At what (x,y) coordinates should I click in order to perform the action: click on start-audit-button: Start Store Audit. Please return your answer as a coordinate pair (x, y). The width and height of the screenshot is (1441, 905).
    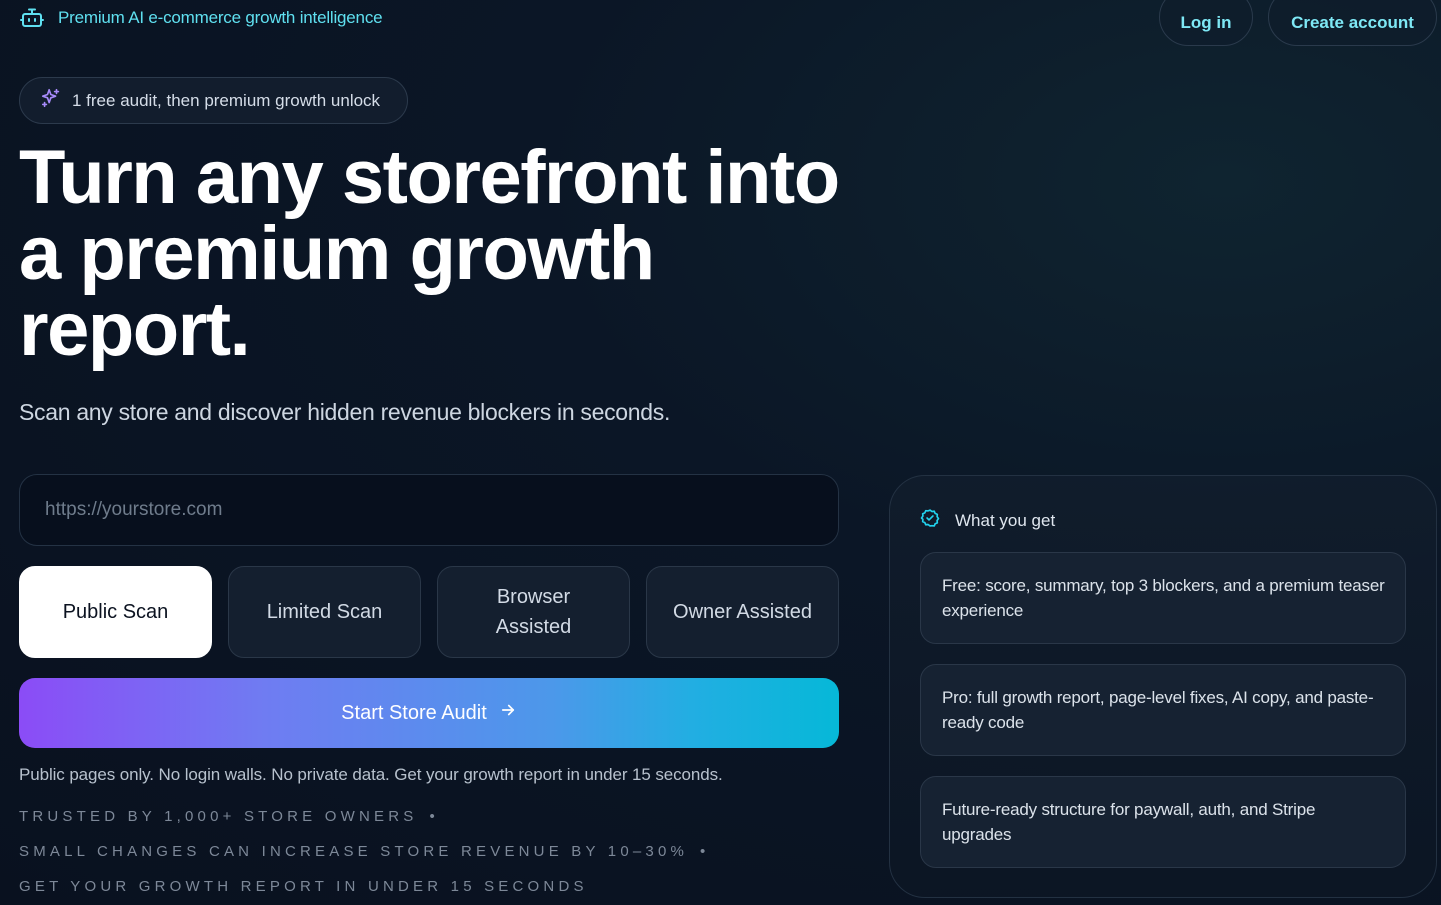
    Looking at the image, I should click on (429, 713).